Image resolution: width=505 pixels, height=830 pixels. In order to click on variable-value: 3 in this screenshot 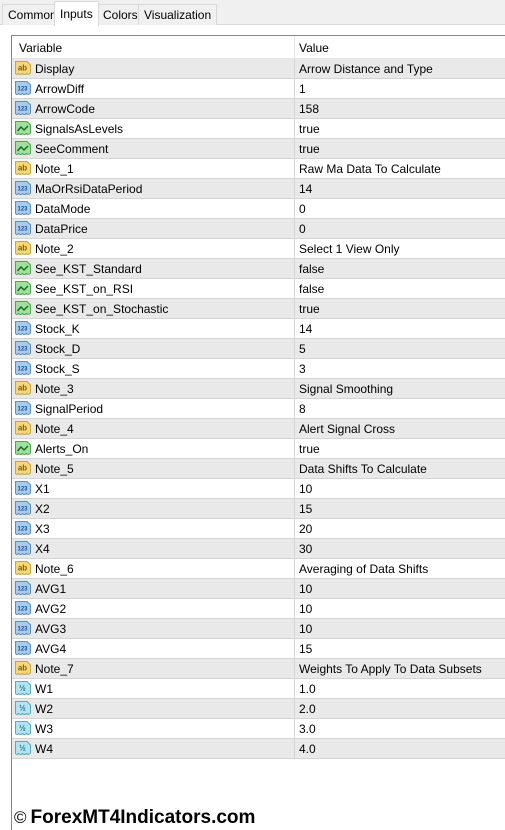, I will do `click(302, 369)`.